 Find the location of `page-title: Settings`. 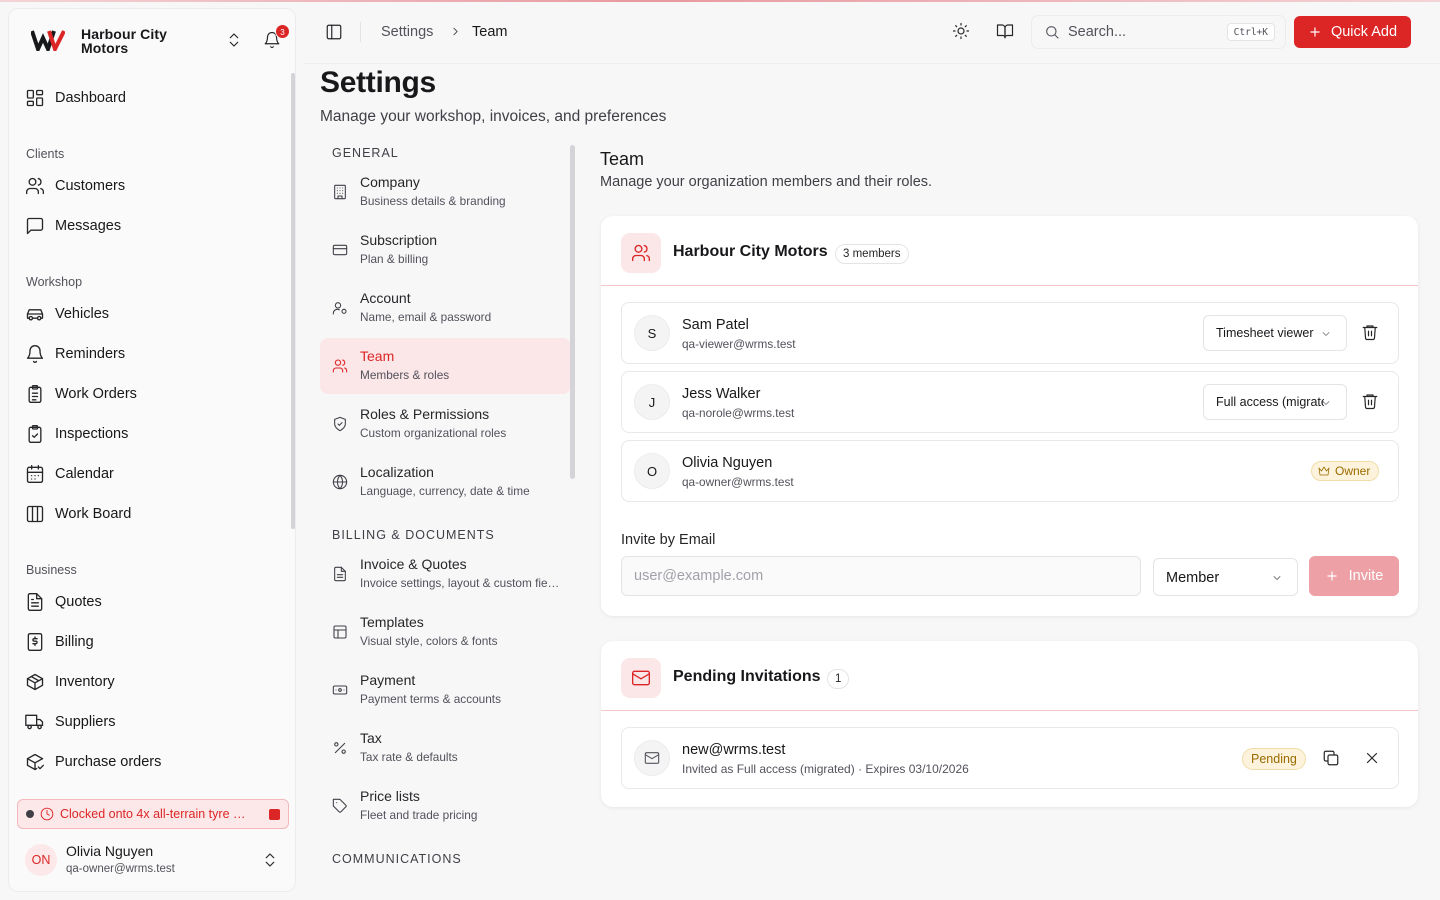

page-title: Settings is located at coordinates (378, 82).